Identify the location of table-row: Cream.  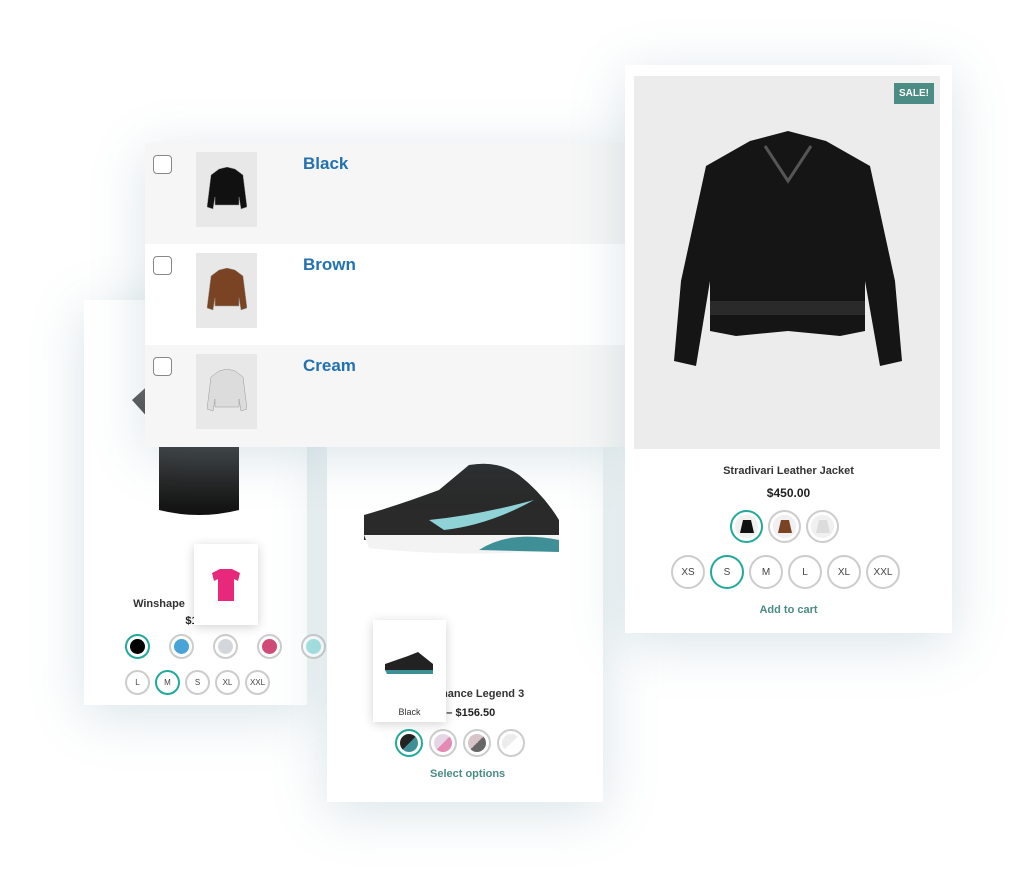
(385, 396).